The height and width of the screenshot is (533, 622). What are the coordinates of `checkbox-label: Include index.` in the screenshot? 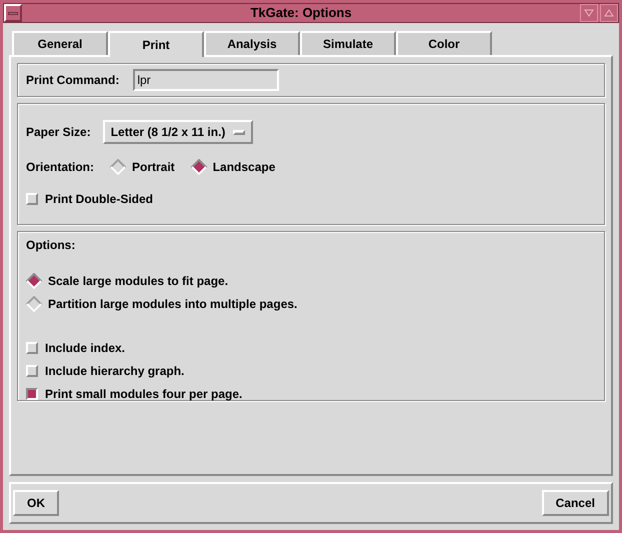 It's located at (85, 348).